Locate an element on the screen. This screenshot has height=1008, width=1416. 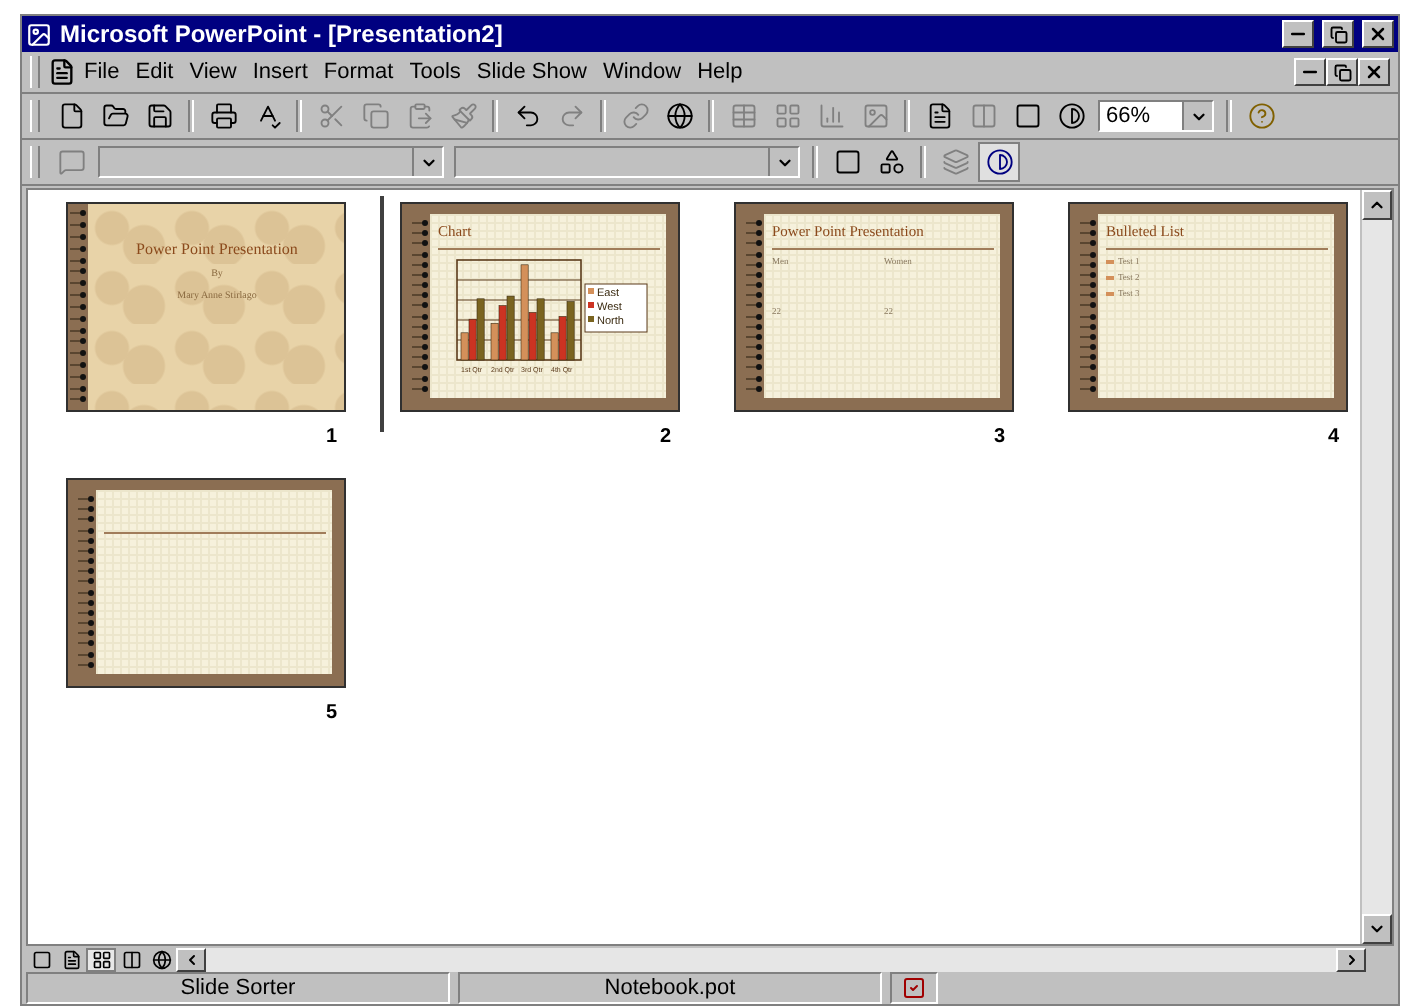
status-text: Notebook.pot is located at coordinates (670, 988).